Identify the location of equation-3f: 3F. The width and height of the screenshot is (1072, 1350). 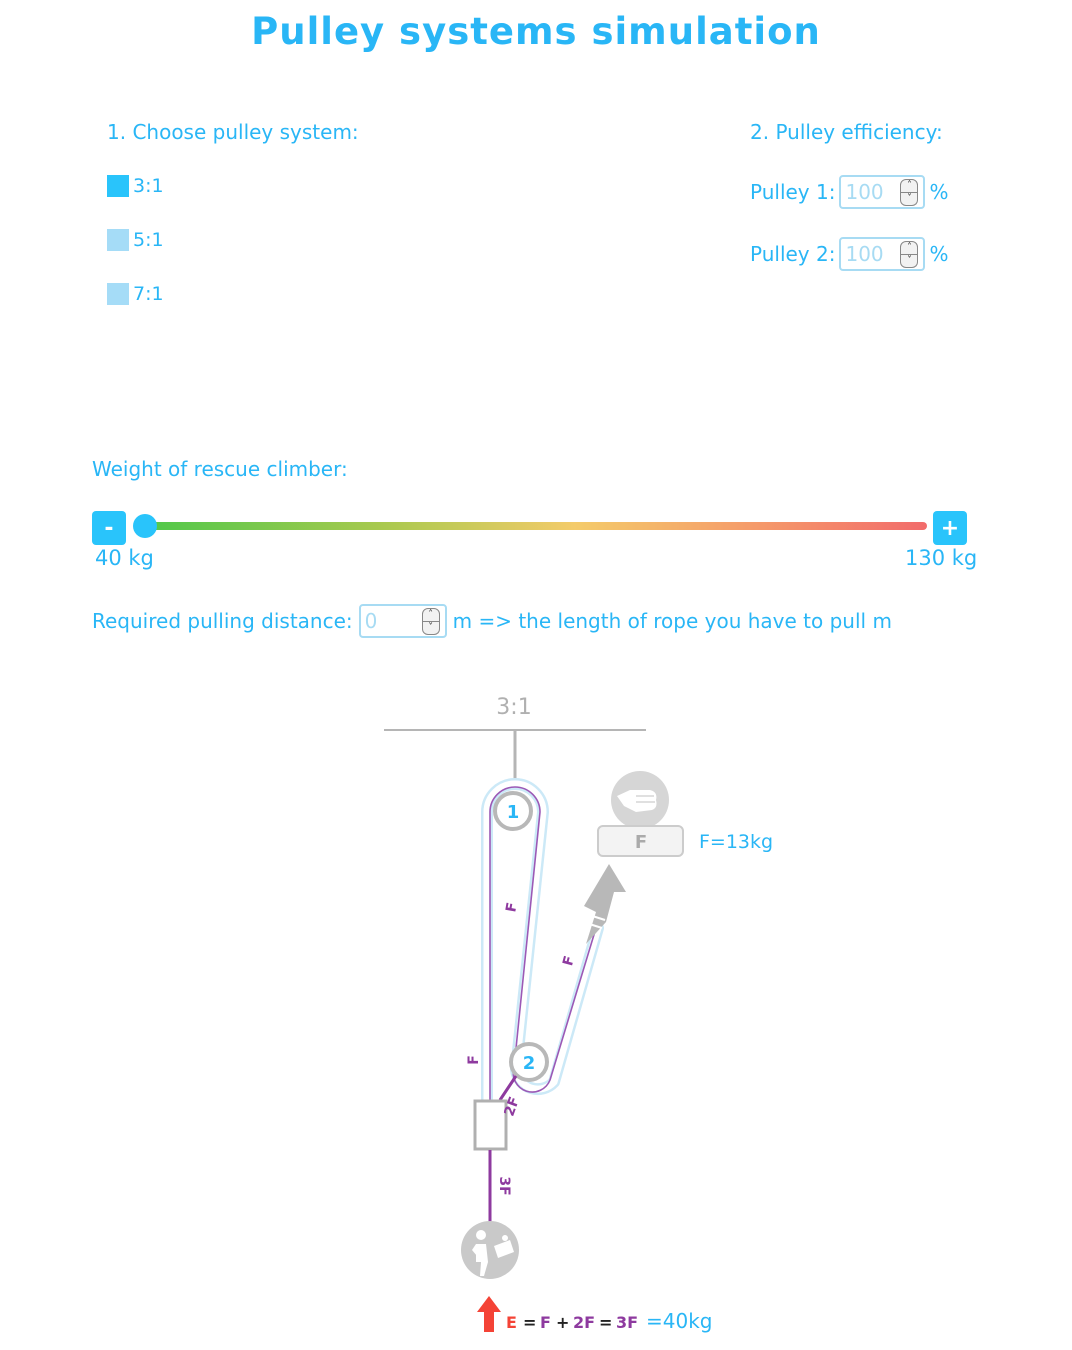
(627, 1322).